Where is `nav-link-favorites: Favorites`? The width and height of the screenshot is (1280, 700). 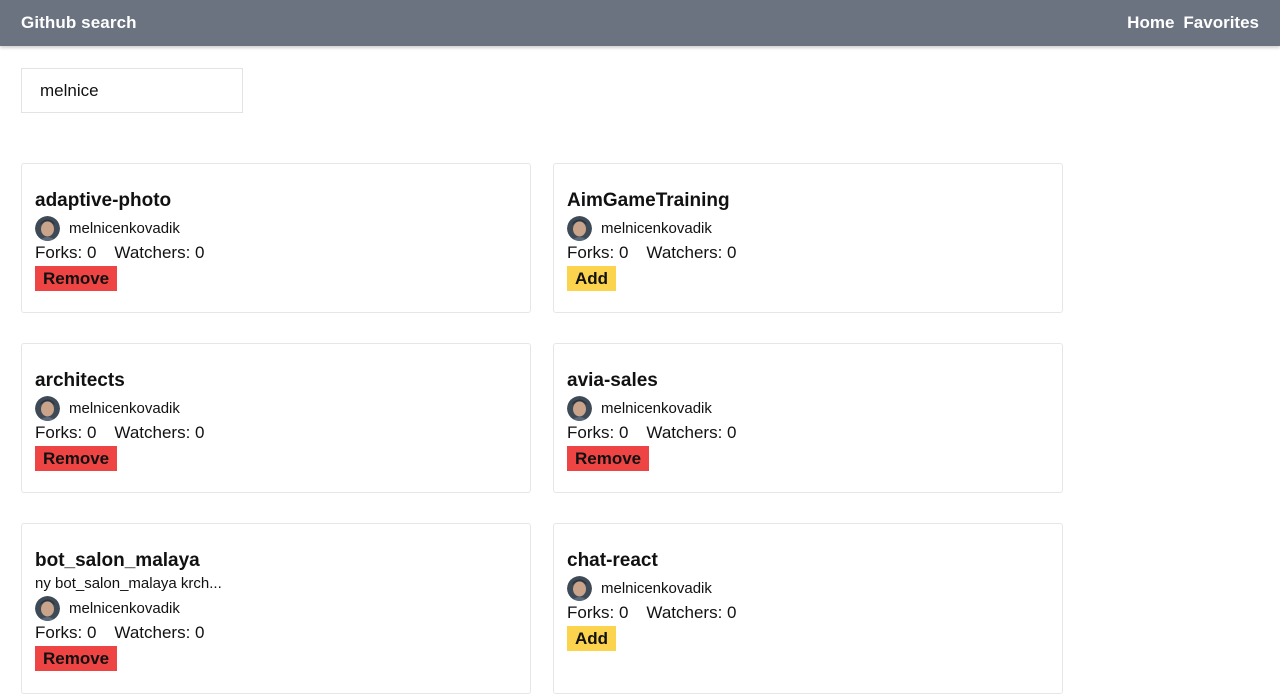
nav-link-favorites: Favorites is located at coordinates (1221, 23).